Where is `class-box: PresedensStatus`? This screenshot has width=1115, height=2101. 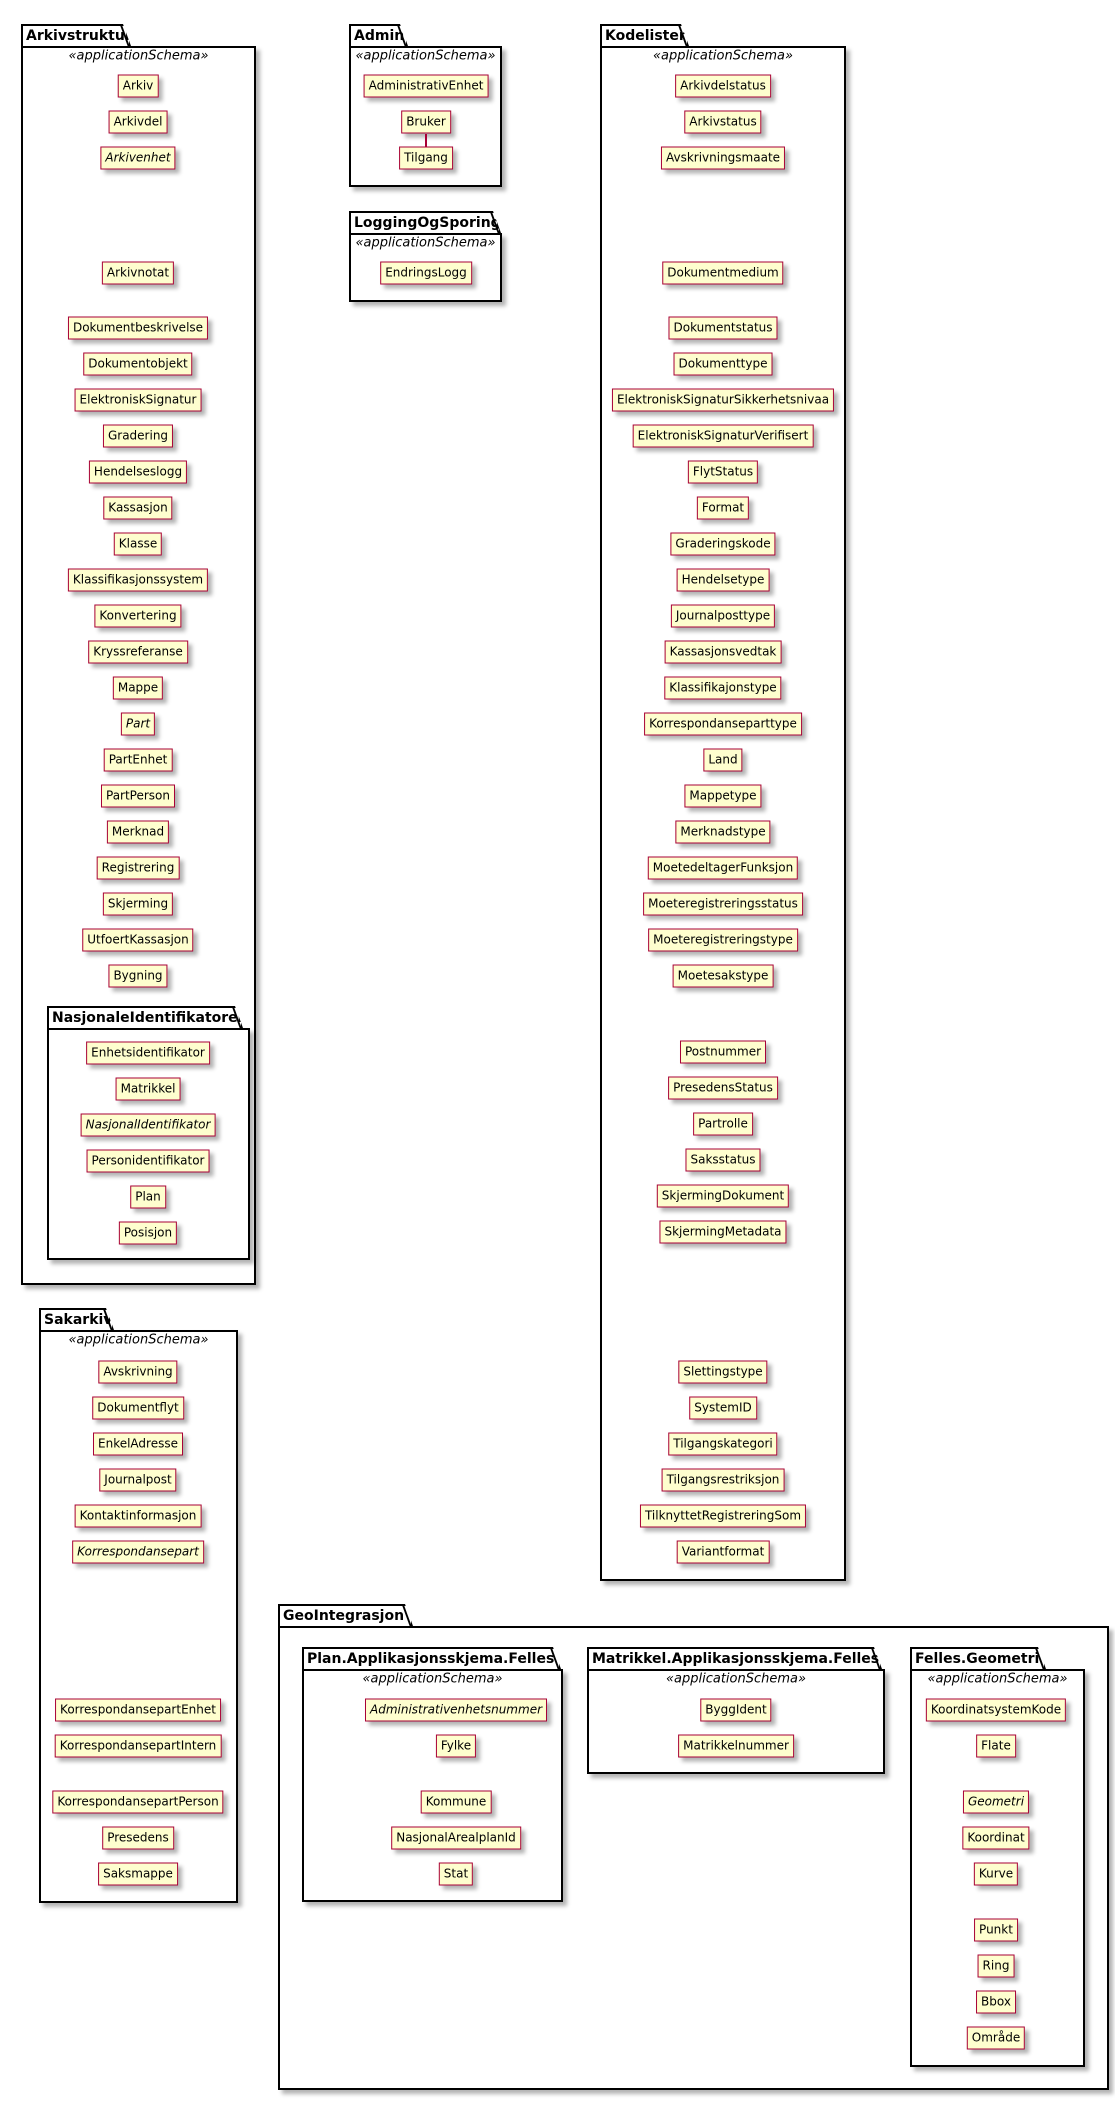
class-box: PresedensStatus is located at coordinates (723, 1088).